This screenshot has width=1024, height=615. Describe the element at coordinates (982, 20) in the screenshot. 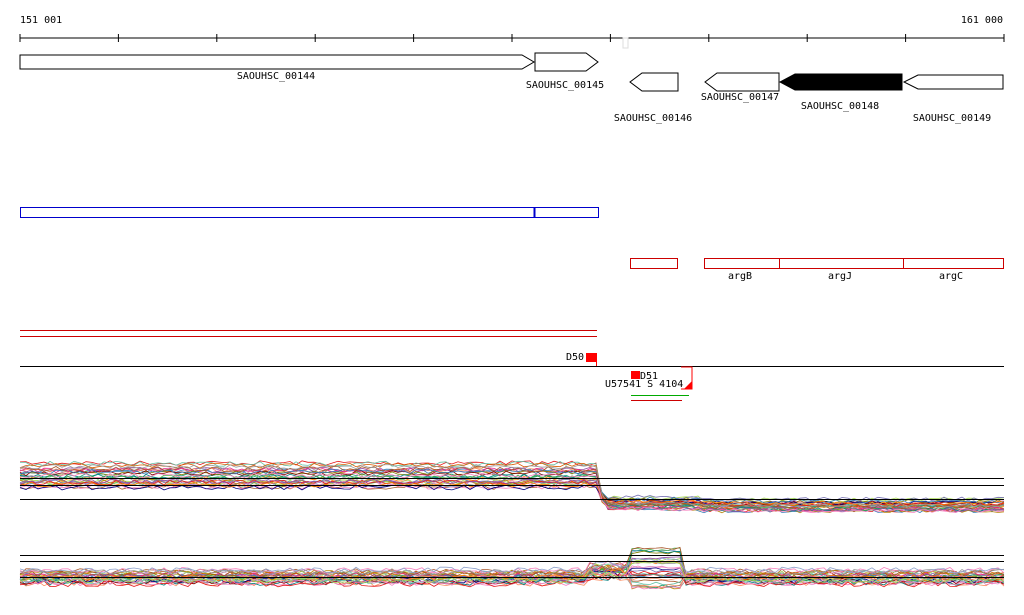

I see `ruler-end-label: 161 000` at that location.